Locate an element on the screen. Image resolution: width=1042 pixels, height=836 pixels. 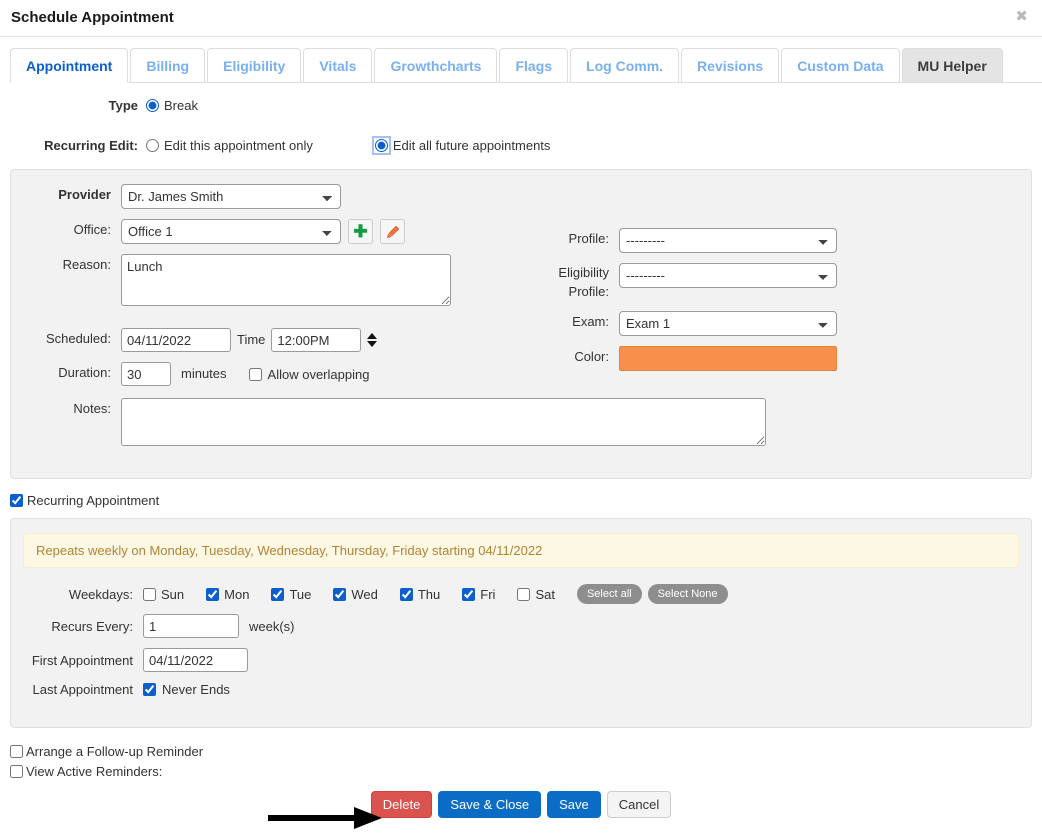
view-active-reminders-checkbox is located at coordinates (16, 771).